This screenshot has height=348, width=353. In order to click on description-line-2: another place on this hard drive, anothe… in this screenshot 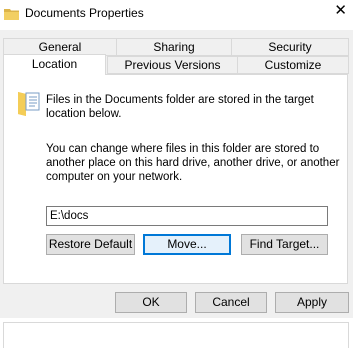, I will do `click(193, 163)`.